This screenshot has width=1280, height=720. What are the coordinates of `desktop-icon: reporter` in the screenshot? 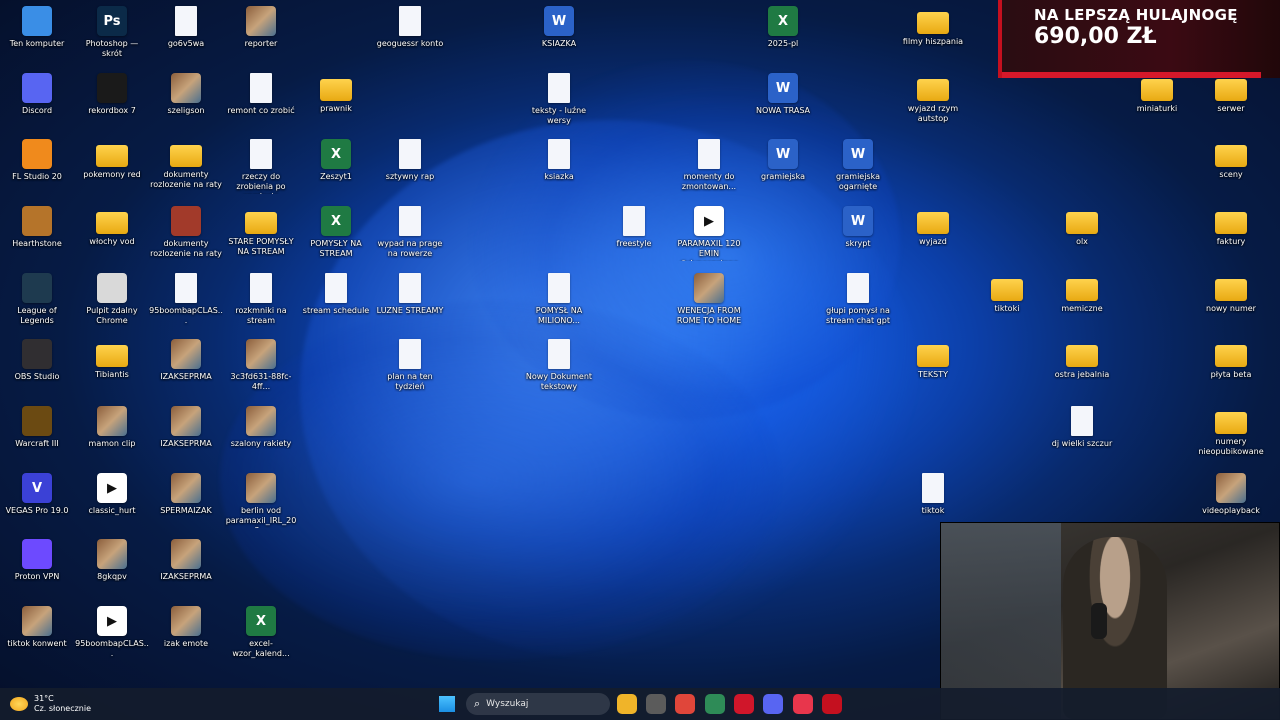 It's located at (261, 25).